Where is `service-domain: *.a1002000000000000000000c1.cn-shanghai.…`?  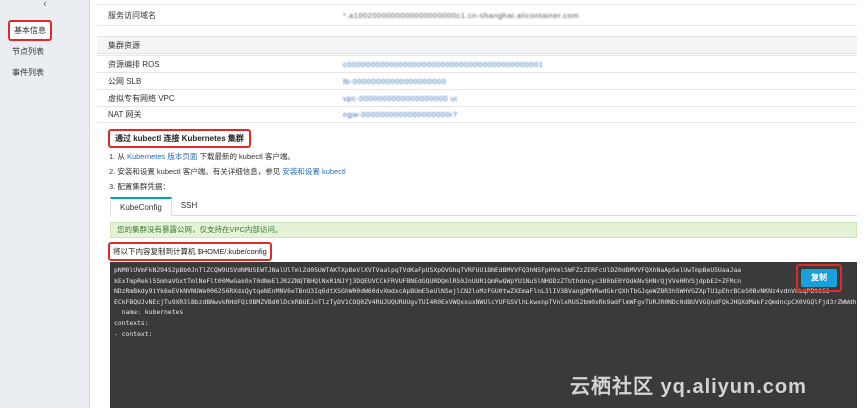
service-domain: *.a1002000000000000000000c1.cn-shanghai.… is located at coordinates (461, 15).